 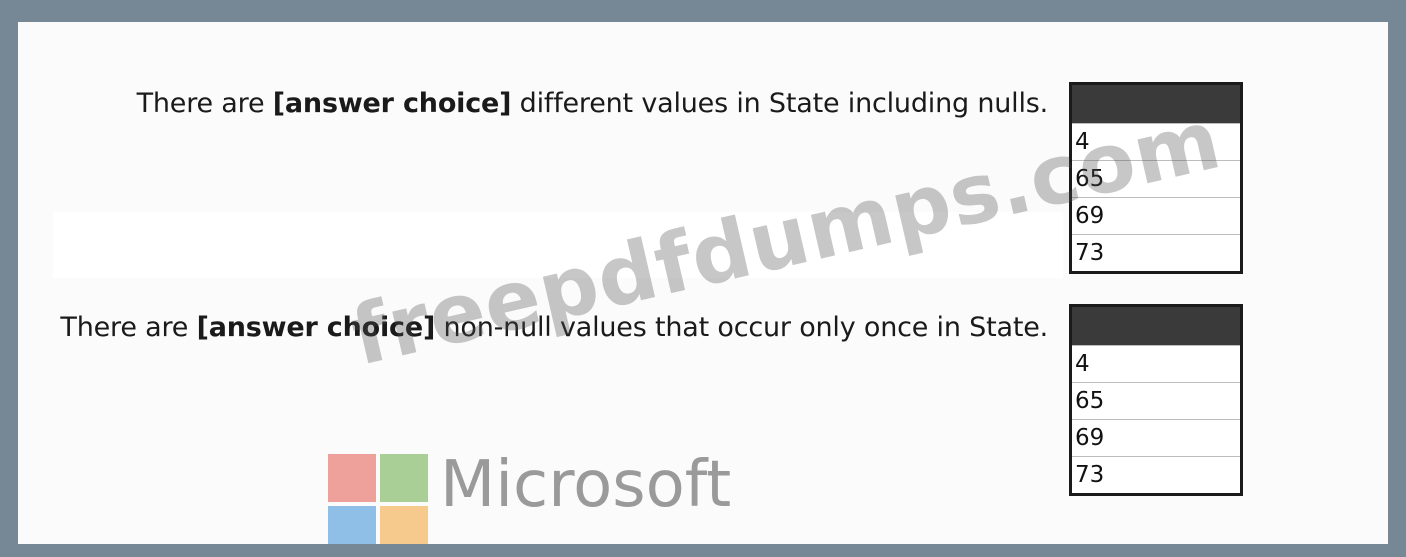 I want to click on white-band, so click(x=558, y=245).